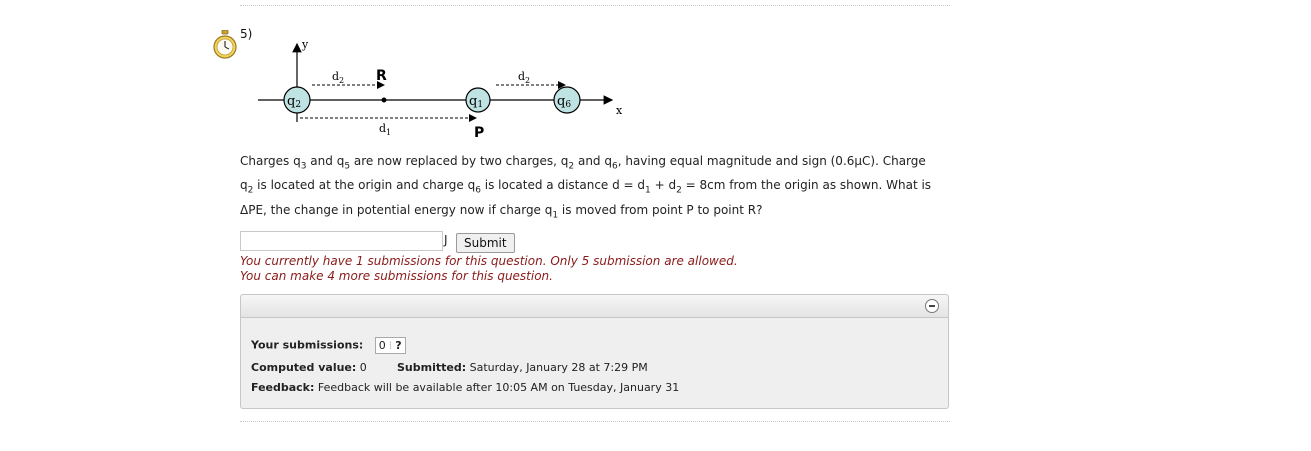 The width and height of the screenshot is (1311, 451). Describe the element at coordinates (594, 306) in the screenshot. I see `panel-header` at that location.